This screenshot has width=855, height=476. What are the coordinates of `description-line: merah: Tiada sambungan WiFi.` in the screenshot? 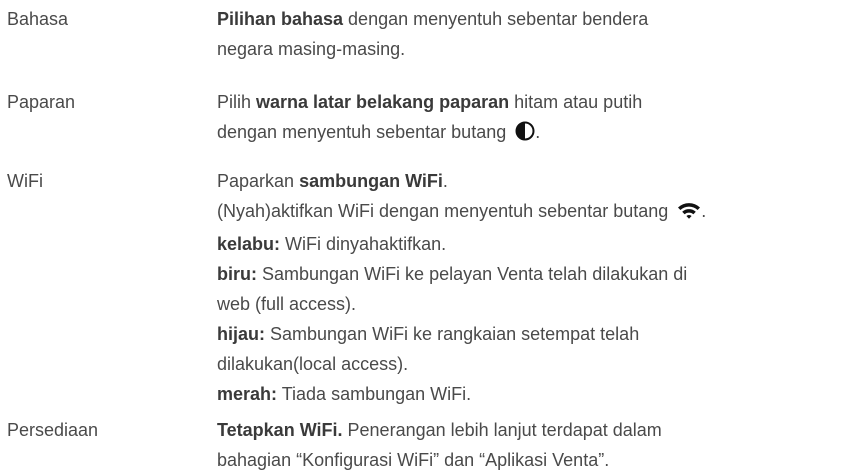 It's located at (532, 394).